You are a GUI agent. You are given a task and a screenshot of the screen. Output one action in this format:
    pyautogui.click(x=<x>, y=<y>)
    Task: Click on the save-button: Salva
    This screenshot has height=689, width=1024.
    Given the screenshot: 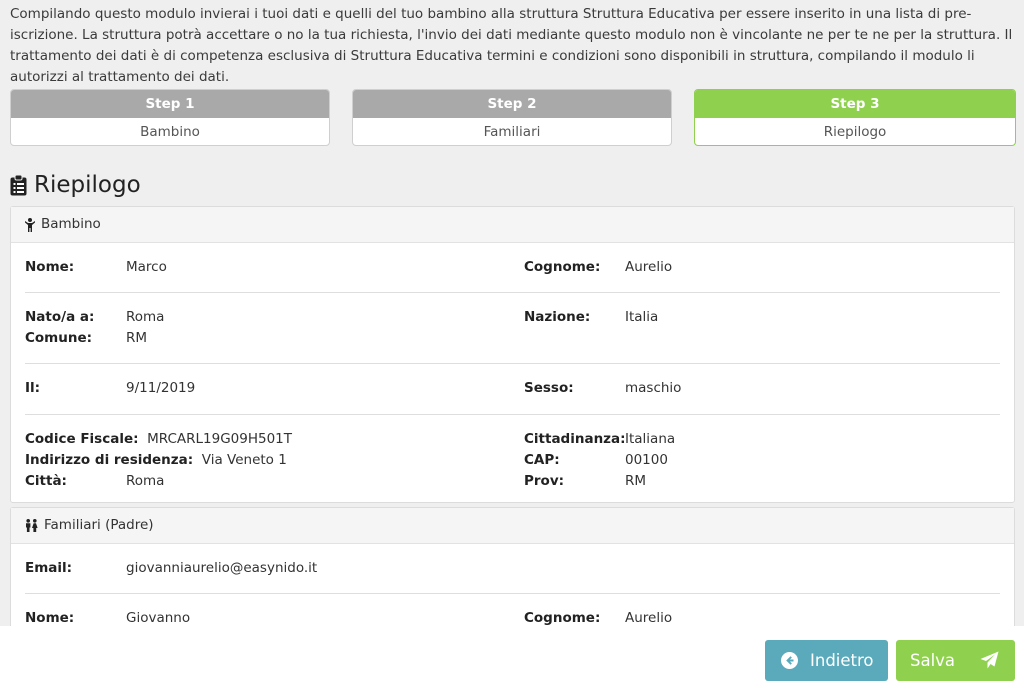 What is the action you would take?
    pyautogui.click(x=955, y=660)
    